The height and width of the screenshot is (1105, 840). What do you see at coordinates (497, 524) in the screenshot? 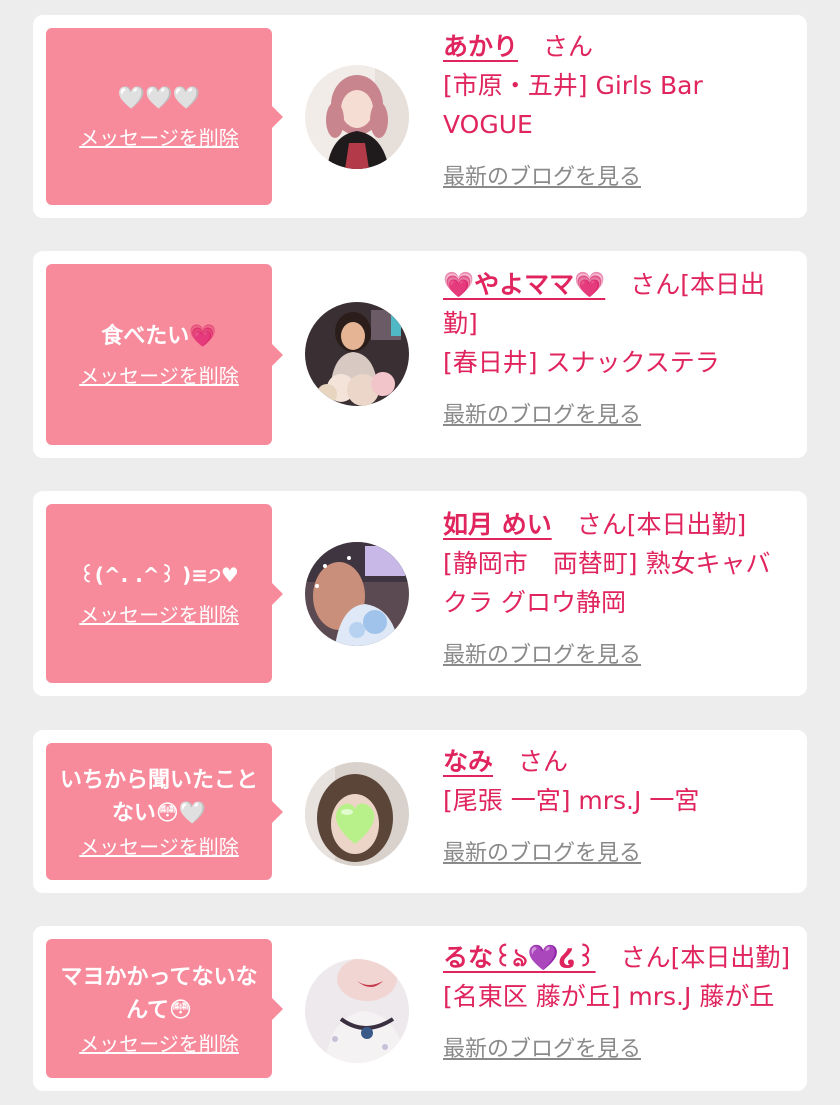
I see `cast-name-link: 如月 めい` at bounding box center [497, 524].